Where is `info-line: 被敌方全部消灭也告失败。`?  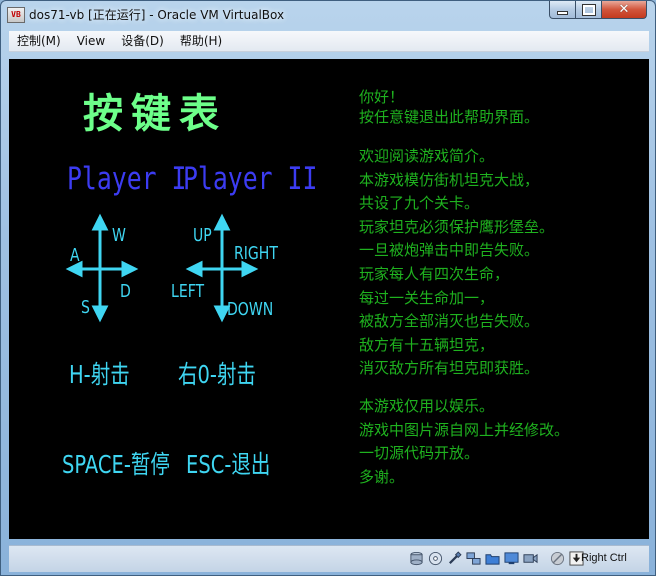
info-line: 被敌方全部消灭也告失败。 is located at coordinates (449, 321).